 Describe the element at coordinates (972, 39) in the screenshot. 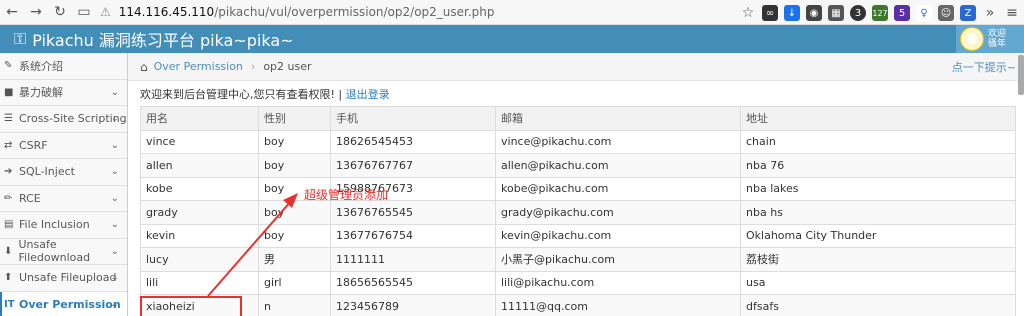

I see `avatar: ☻` at that location.